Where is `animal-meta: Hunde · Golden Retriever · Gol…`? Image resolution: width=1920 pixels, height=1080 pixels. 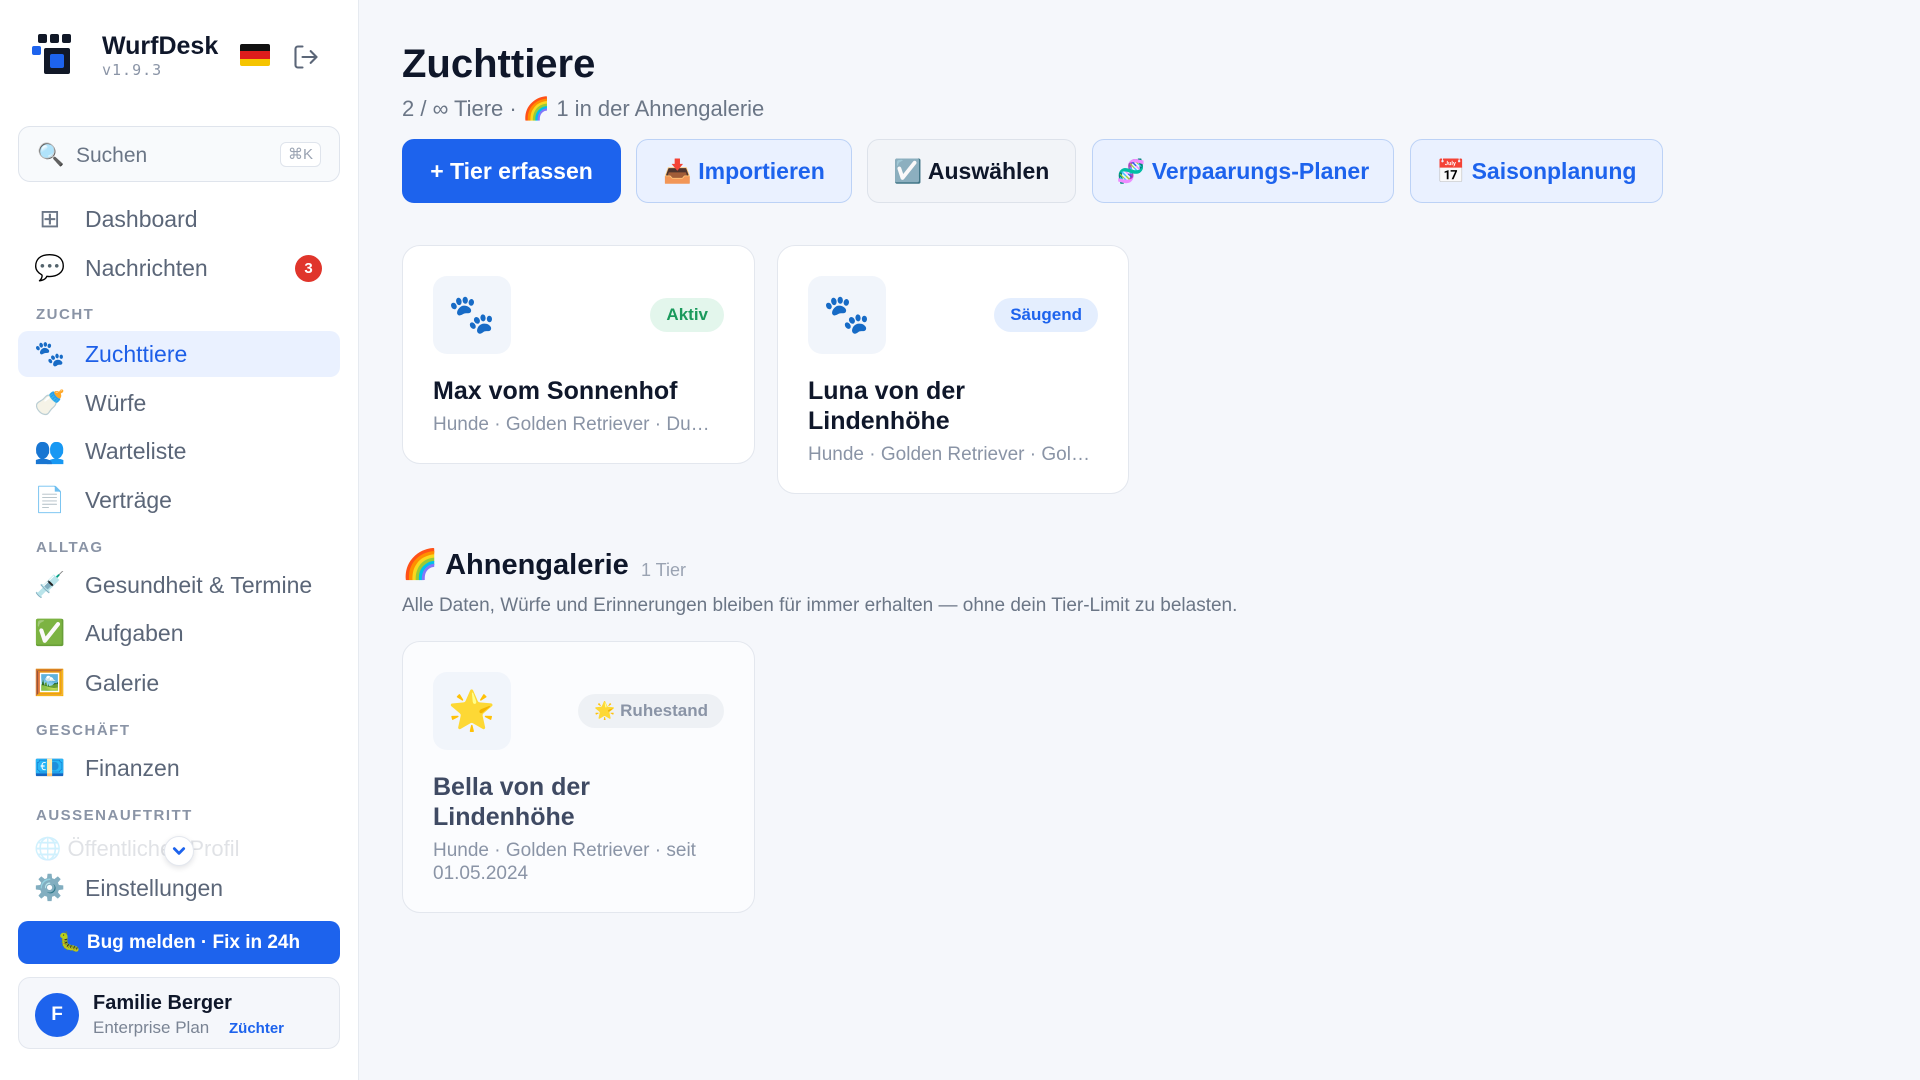
animal-meta: Hunde · Golden Retriever · Gol… is located at coordinates (949, 454).